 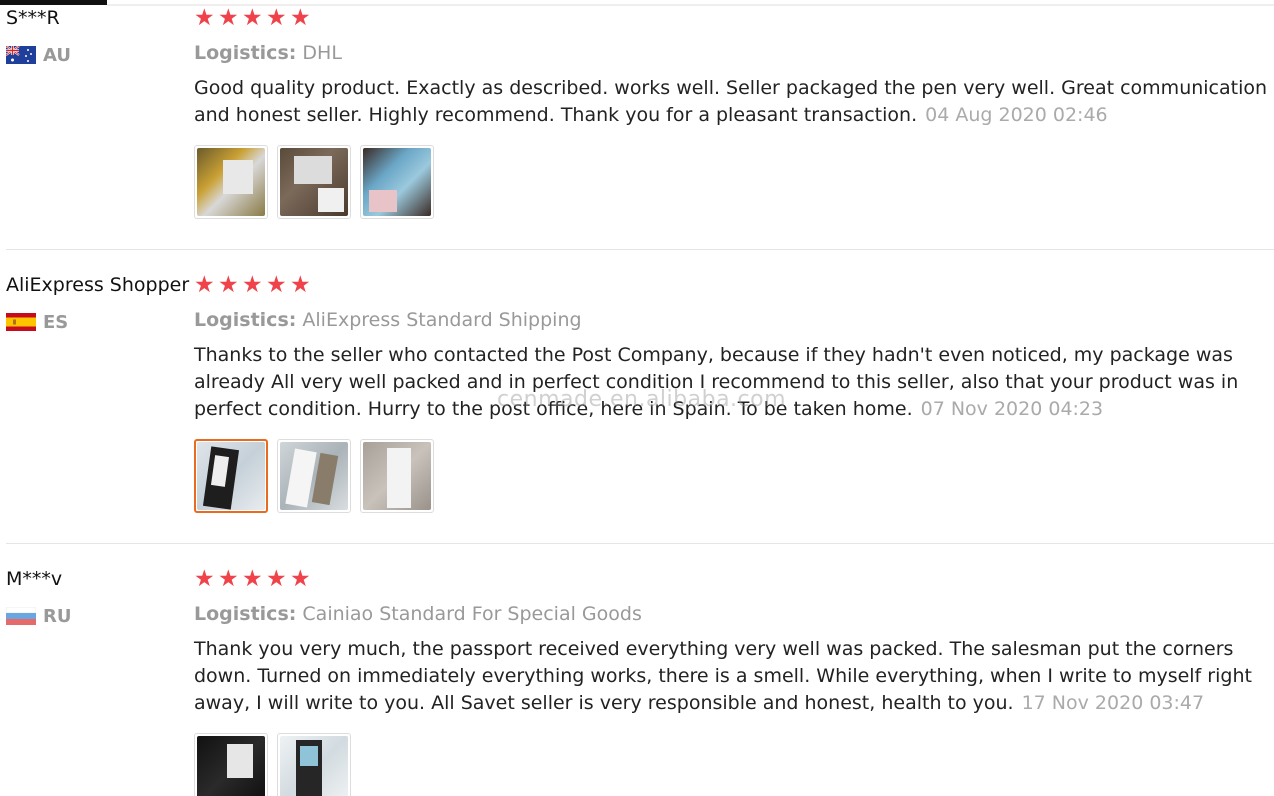 I want to click on spain-flag-icon, so click(x=21, y=322).